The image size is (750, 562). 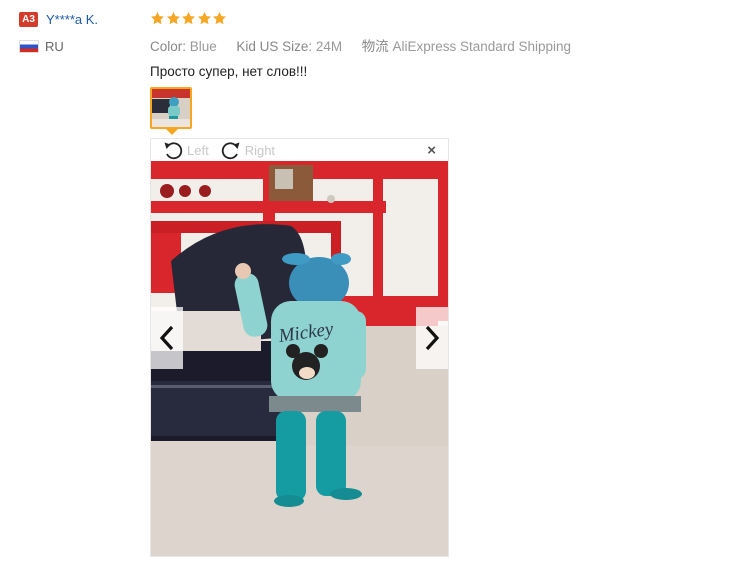 I want to click on color-value: Blue, so click(x=203, y=46).